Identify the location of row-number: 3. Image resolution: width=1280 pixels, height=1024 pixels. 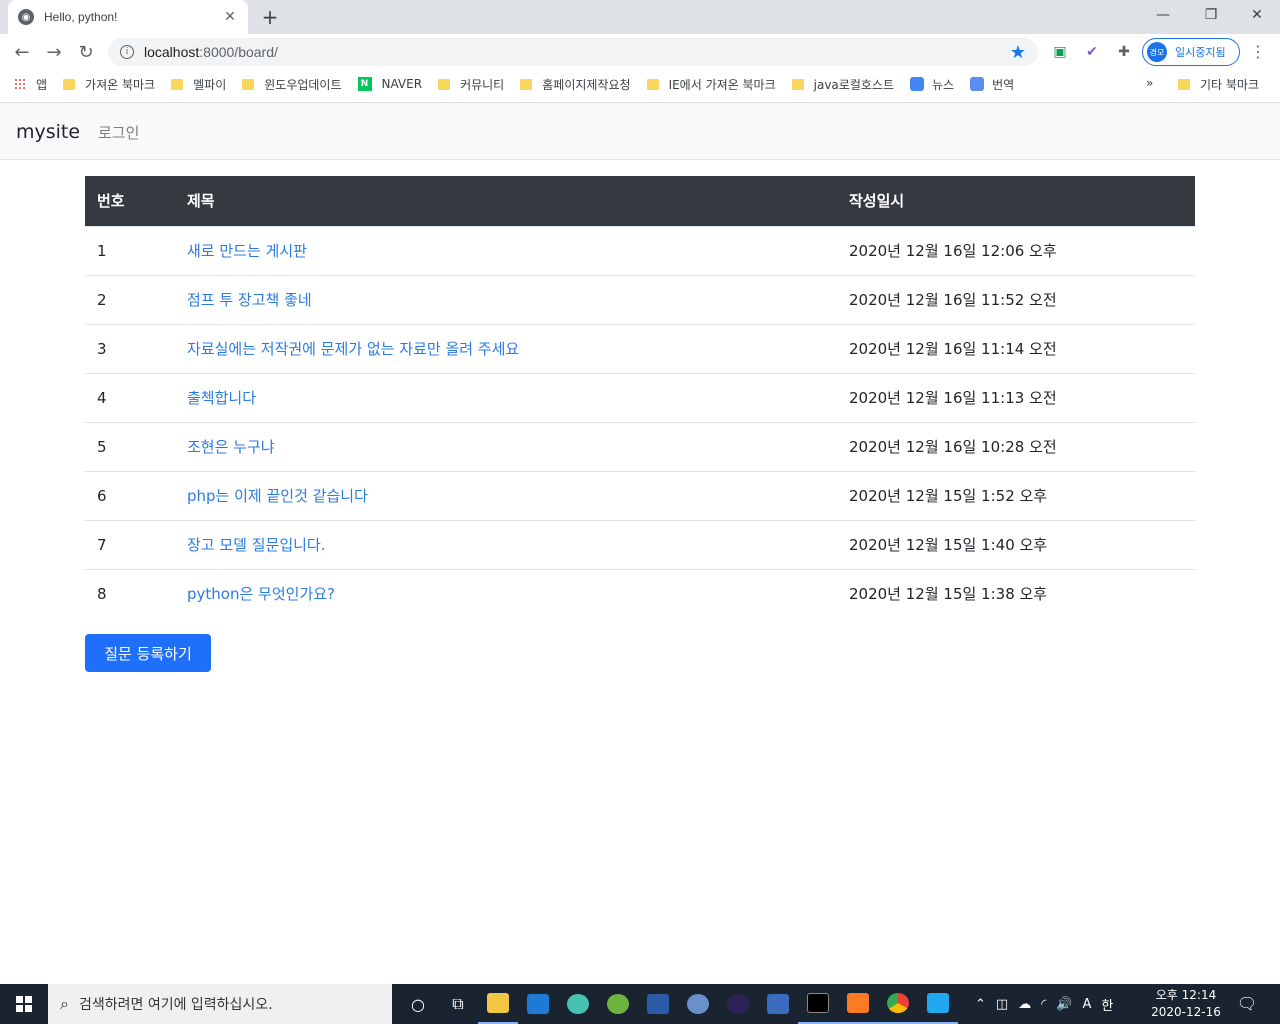
(130, 348).